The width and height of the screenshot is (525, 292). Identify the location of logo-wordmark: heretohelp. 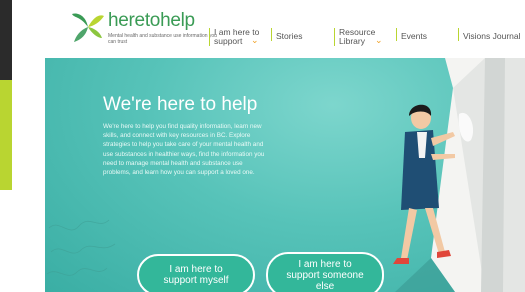
(151, 20).